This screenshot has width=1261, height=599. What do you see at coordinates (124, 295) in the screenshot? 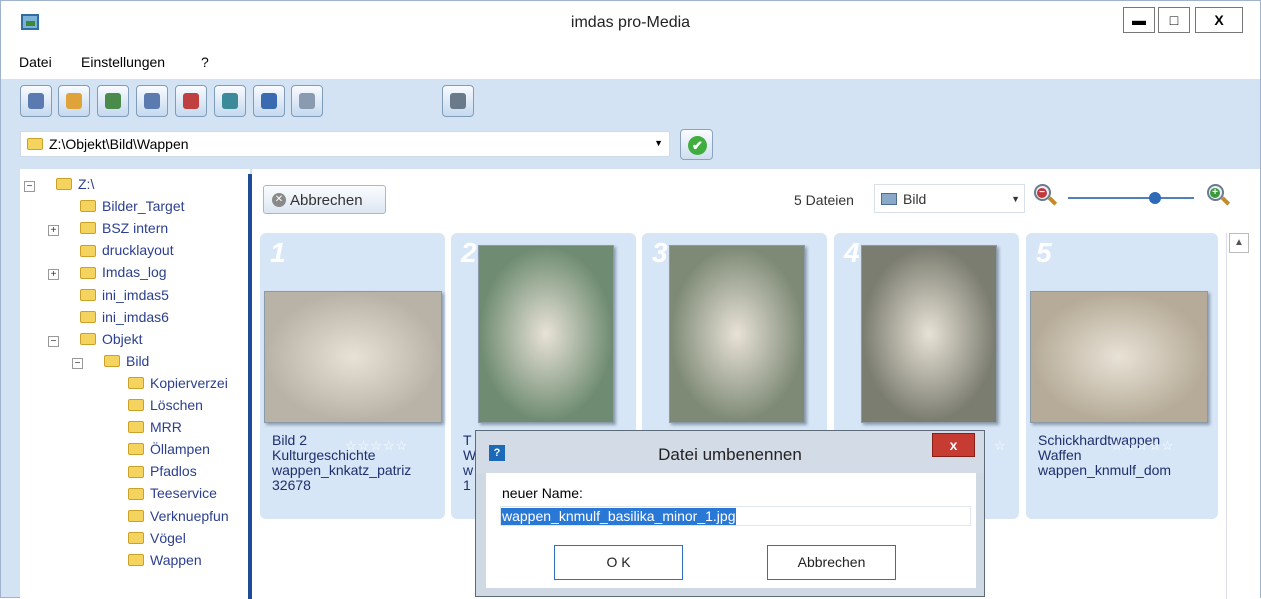
I see `tree-item: ini_imdas5` at bounding box center [124, 295].